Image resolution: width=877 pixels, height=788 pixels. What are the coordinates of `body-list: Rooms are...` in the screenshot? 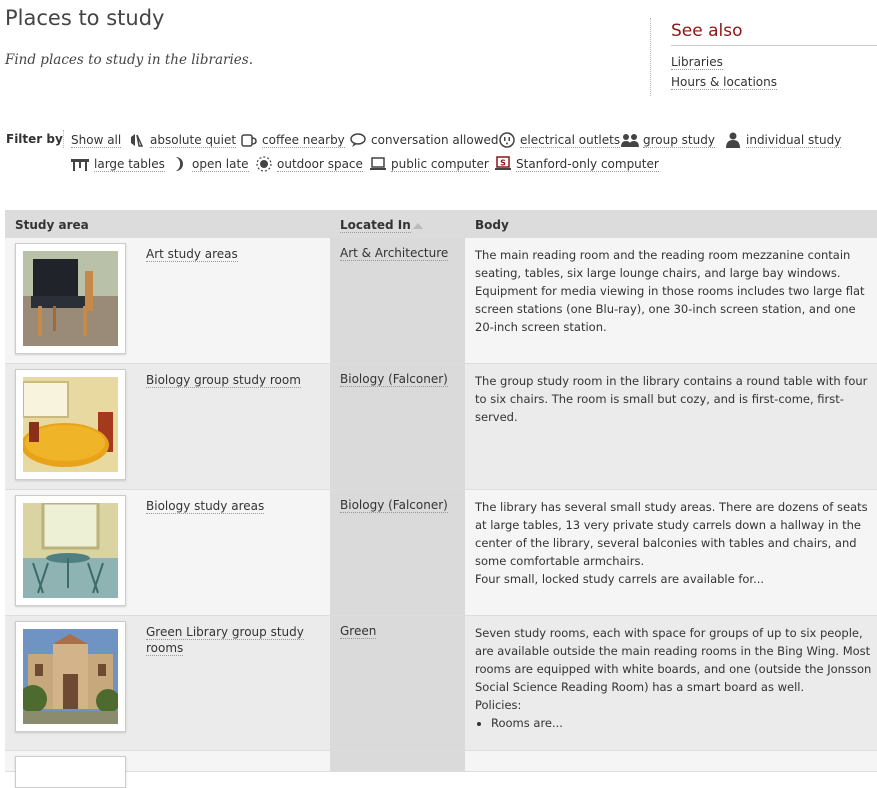 It's located at (676, 723).